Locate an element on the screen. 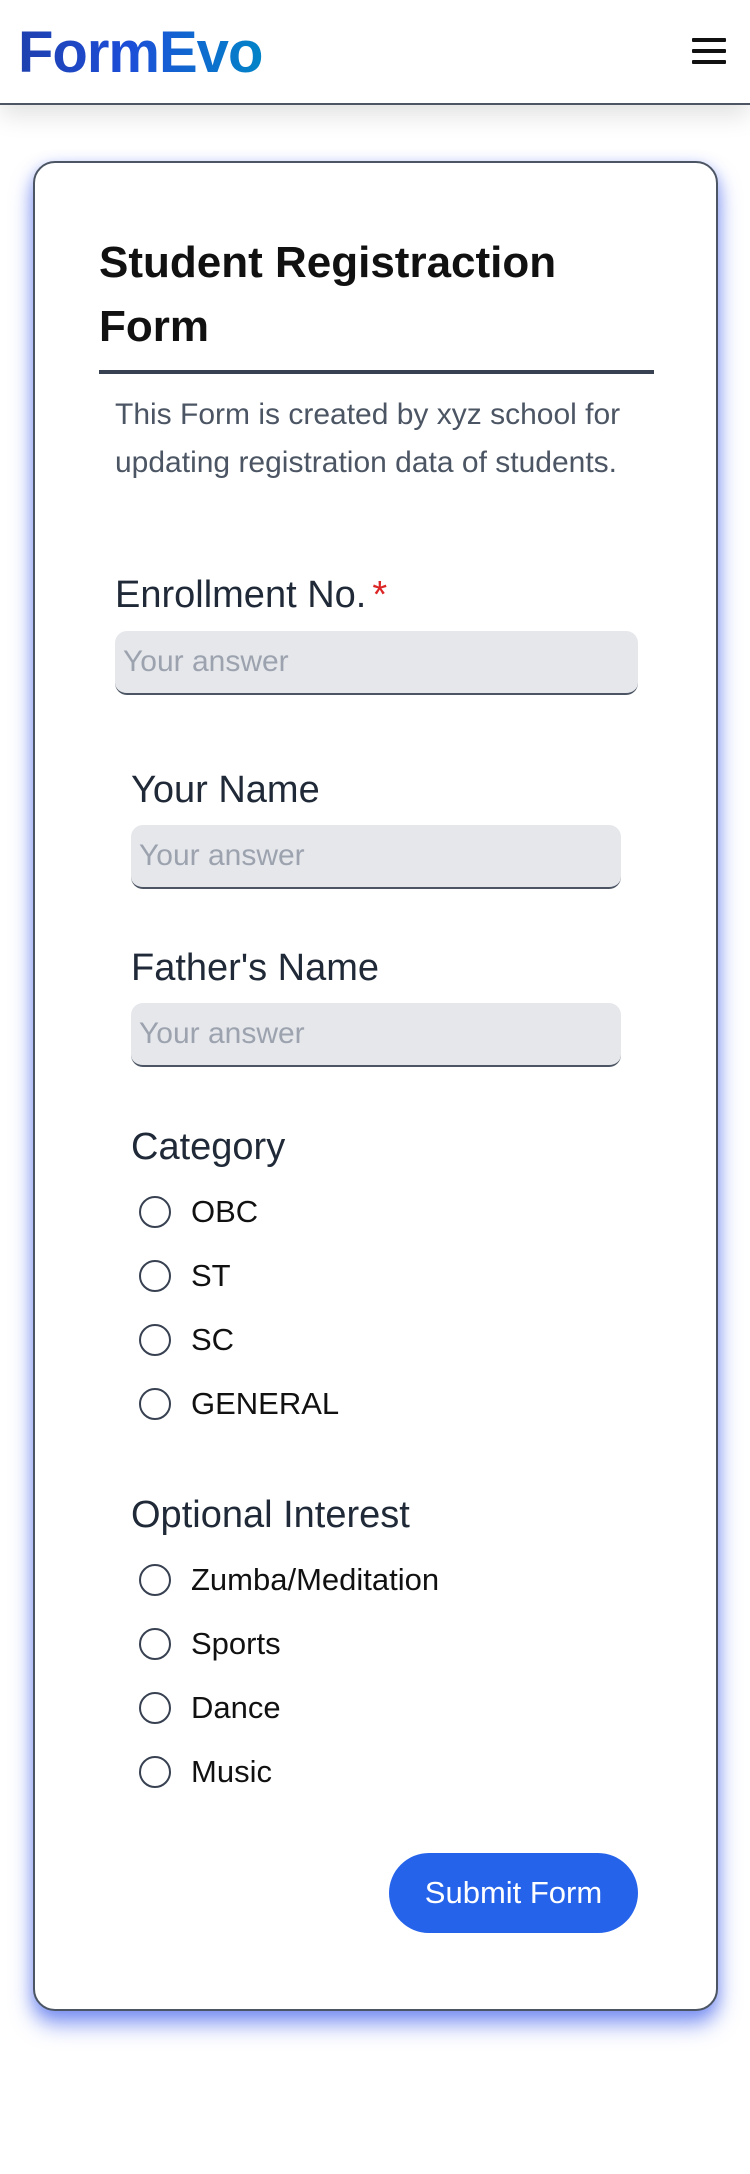  submit-form-button: Submit Form is located at coordinates (513, 1893).